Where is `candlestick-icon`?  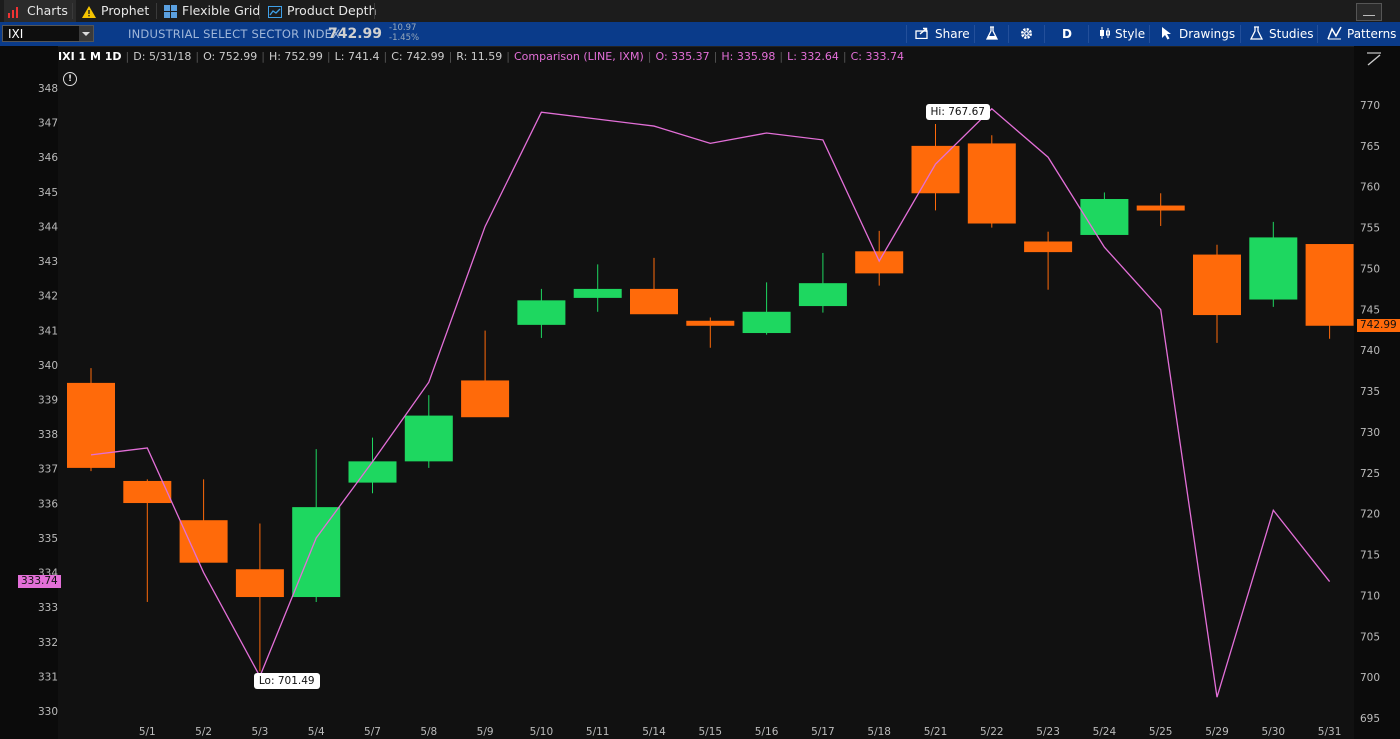 candlestick-icon is located at coordinates (1105, 33).